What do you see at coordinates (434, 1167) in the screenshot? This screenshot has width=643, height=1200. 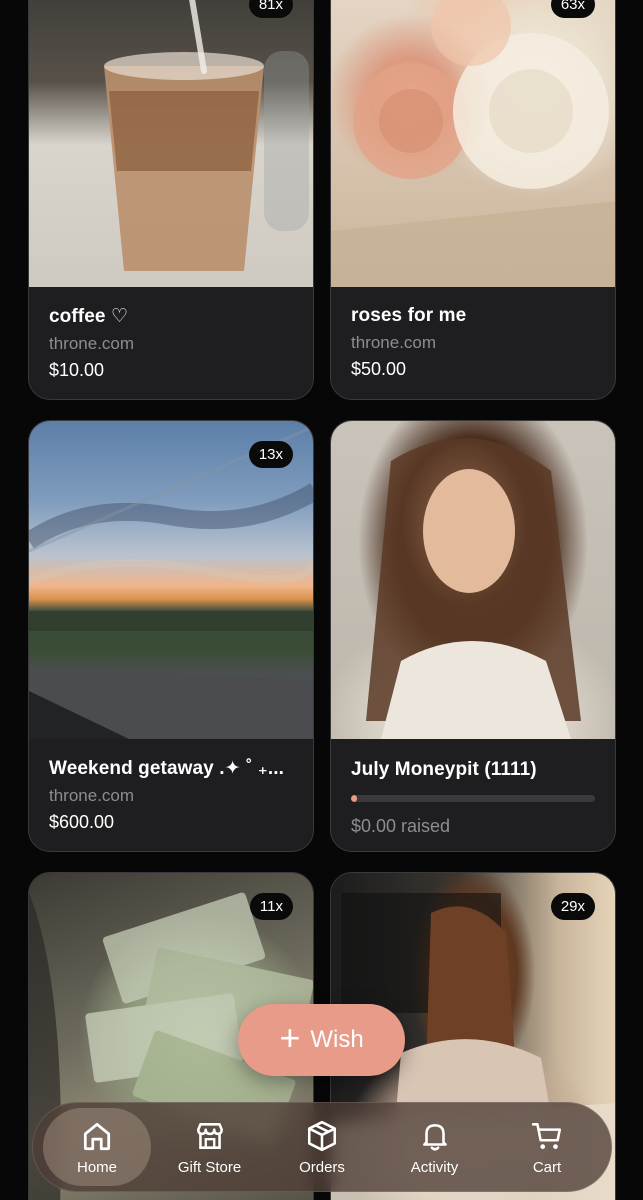 I see `nav-label: Activity` at bounding box center [434, 1167].